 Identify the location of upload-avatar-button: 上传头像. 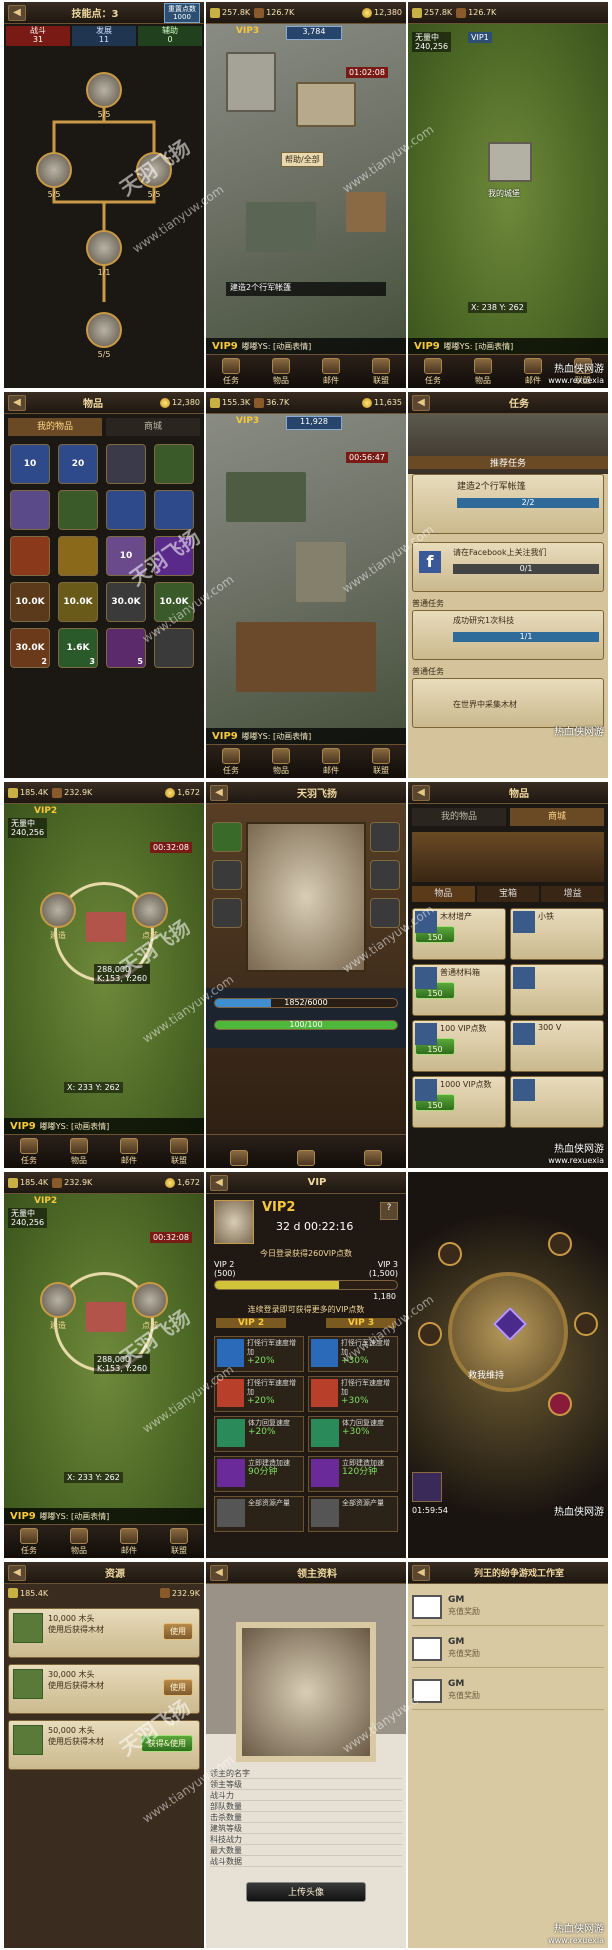
(306, 1892).